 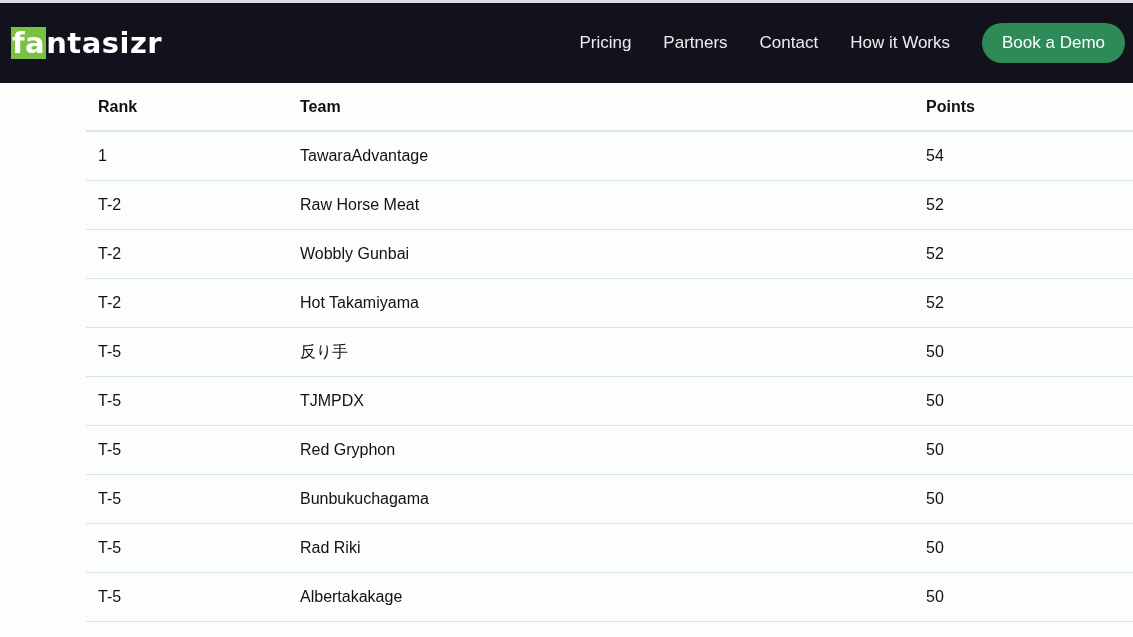 What do you see at coordinates (364, 155) in the screenshot?
I see `team-cell: TawaraAdvantage` at bounding box center [364, 155].